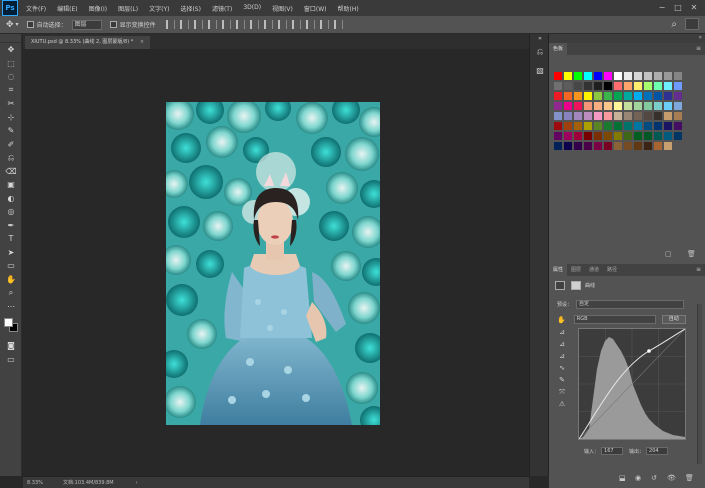 The image size is (705, 488). I want to click on clip-to-layer-icon: ⬓, so click(622, 478).